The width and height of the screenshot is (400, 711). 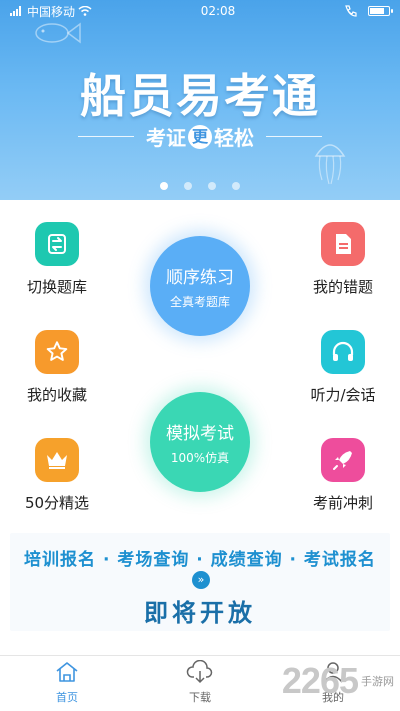 I want to click on sprint-button: 考前冲刺, so click(x=343, y=475).